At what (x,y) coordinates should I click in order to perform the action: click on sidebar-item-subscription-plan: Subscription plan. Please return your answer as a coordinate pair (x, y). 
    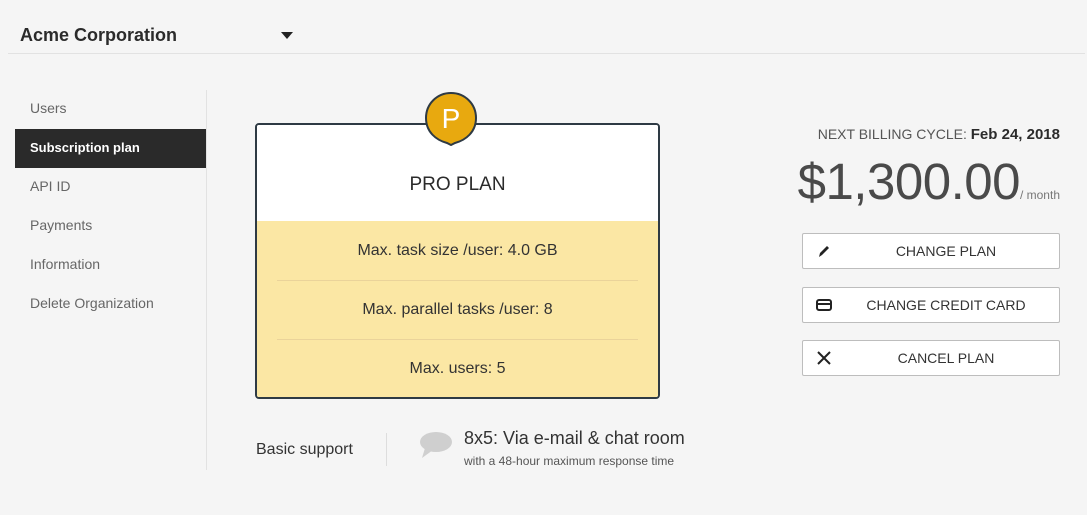
    Looking at the image, I should click on (110, 148).